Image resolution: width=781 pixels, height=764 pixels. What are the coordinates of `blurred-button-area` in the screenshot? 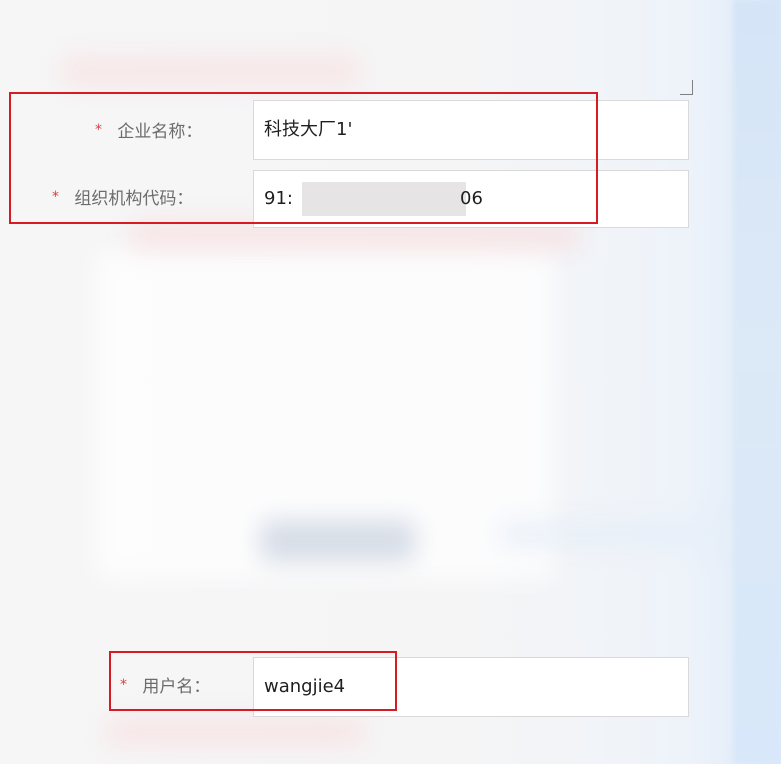 It's located at (337, 541).